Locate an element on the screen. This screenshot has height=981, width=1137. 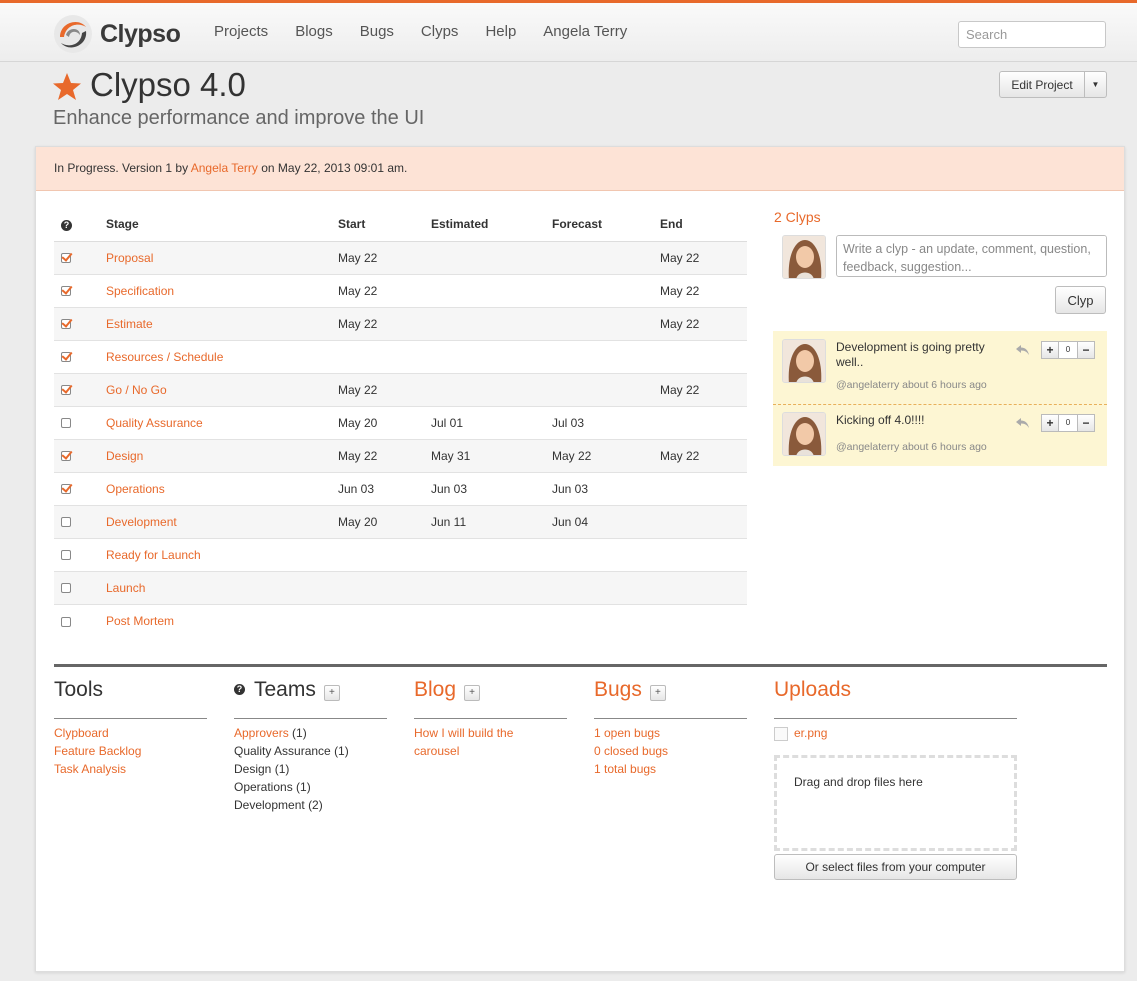
col-estimated: Estimated is located at coordinates (491, 224).